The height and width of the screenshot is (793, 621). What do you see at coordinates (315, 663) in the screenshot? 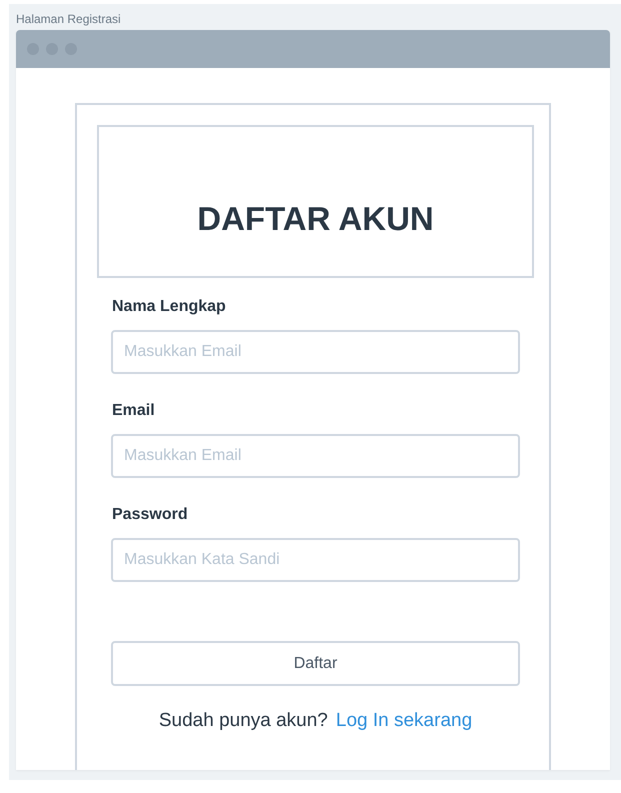
I see `register-button: Daftar` at bounding box center [315, 663].